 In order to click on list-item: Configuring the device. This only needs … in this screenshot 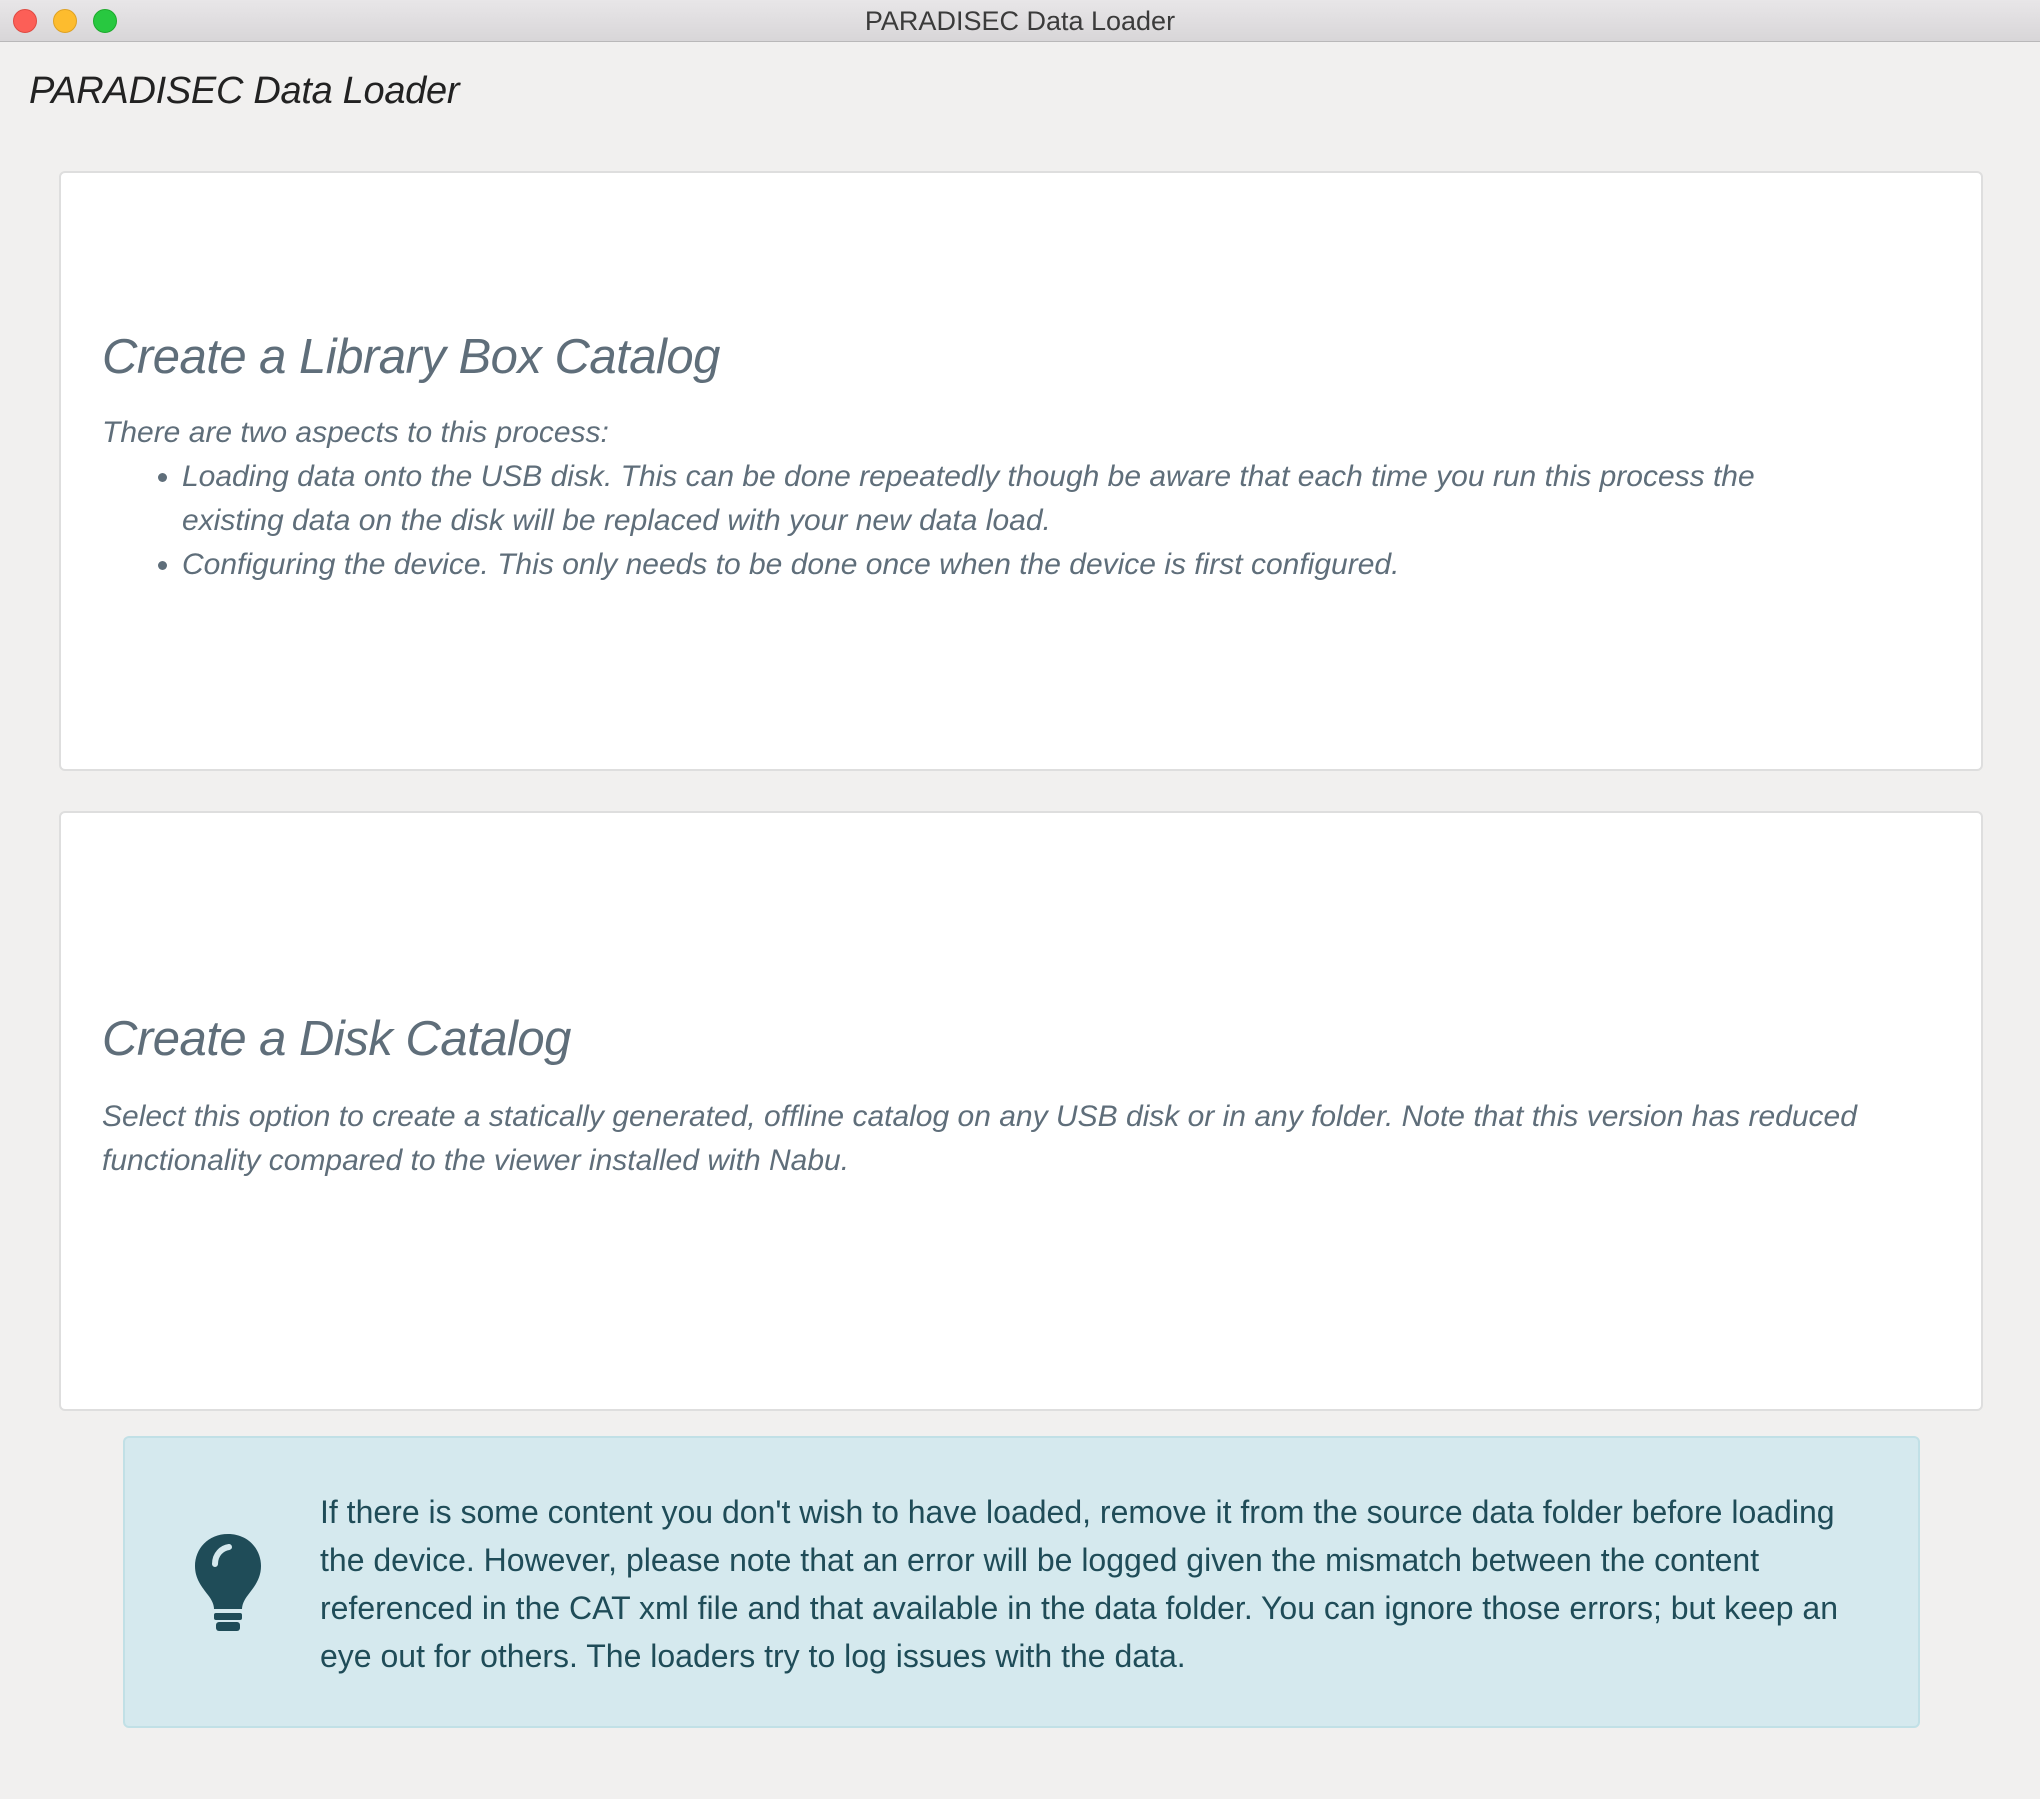, I will do `click(1022, 565)`.